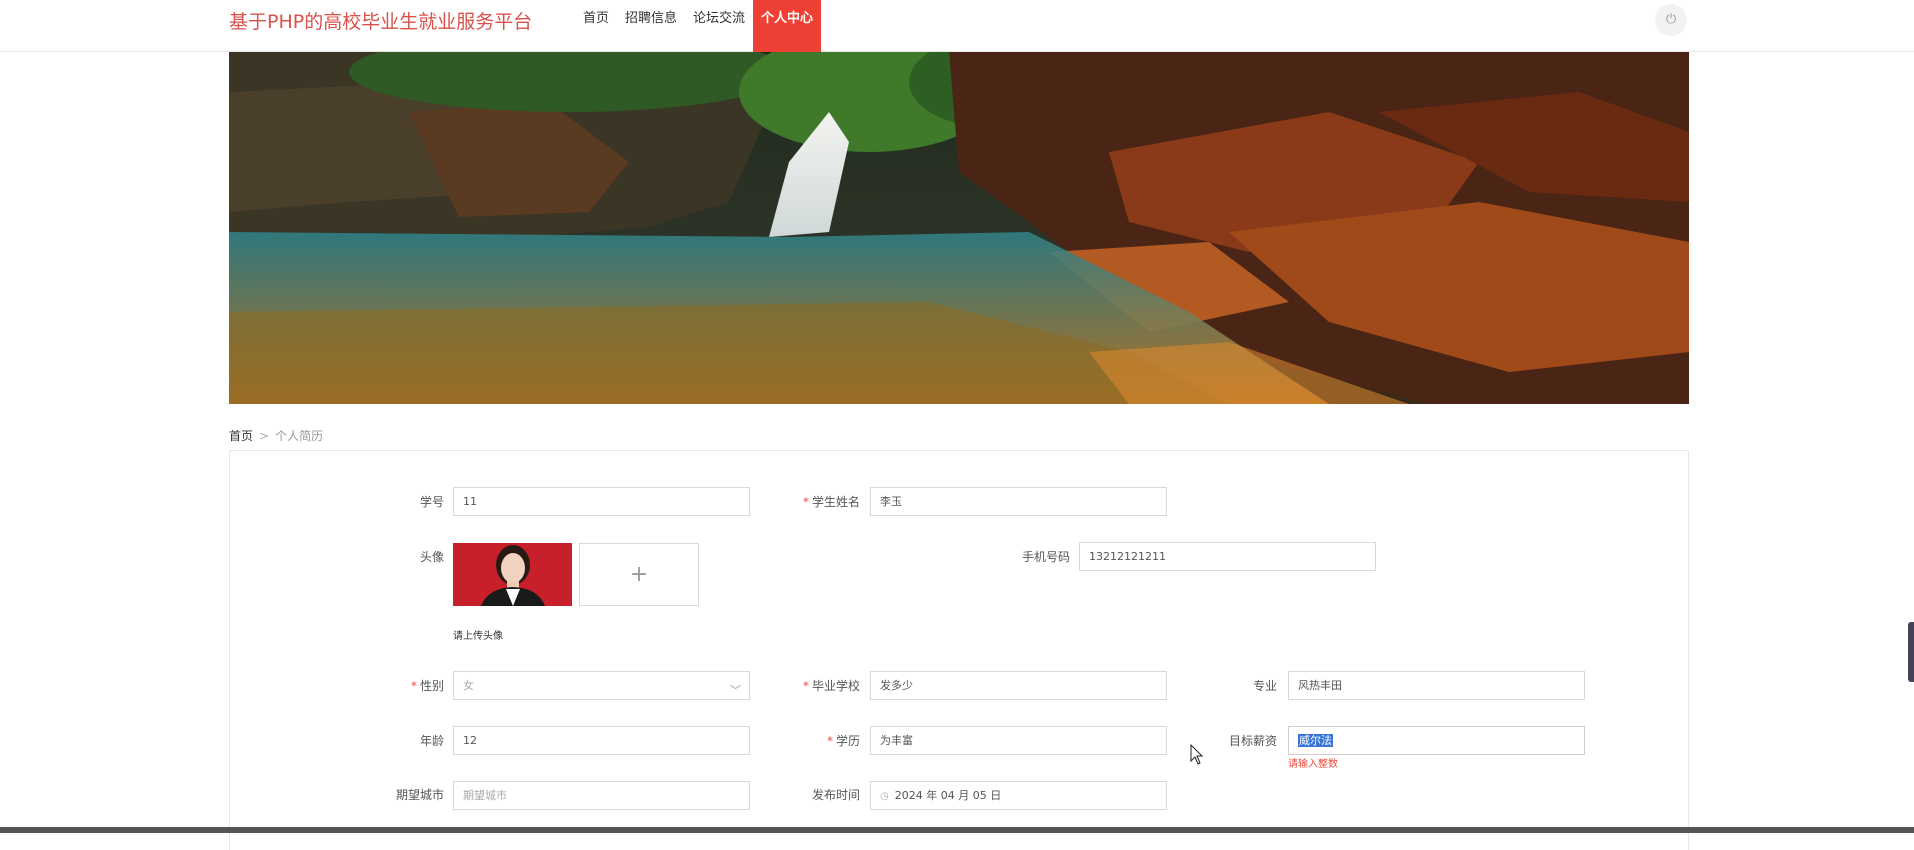 The image size is (1914, 850). Describe the element at coordinates (831, 686) in the screenshot. I see `school-label: * 毕业学校` at that location.